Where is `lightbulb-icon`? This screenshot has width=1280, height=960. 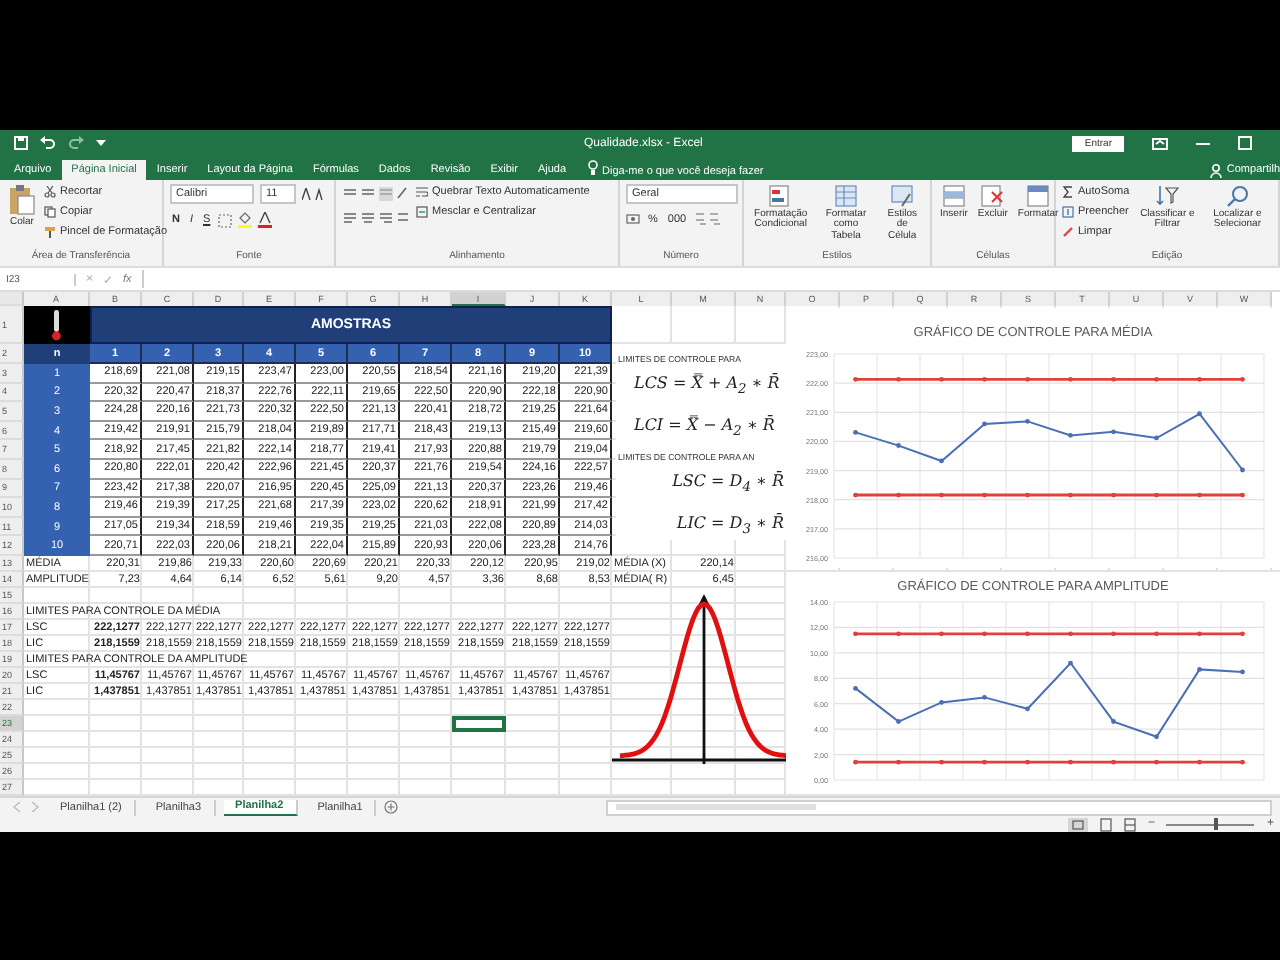
lightbulb-icon is located at coordinates (593, 168).